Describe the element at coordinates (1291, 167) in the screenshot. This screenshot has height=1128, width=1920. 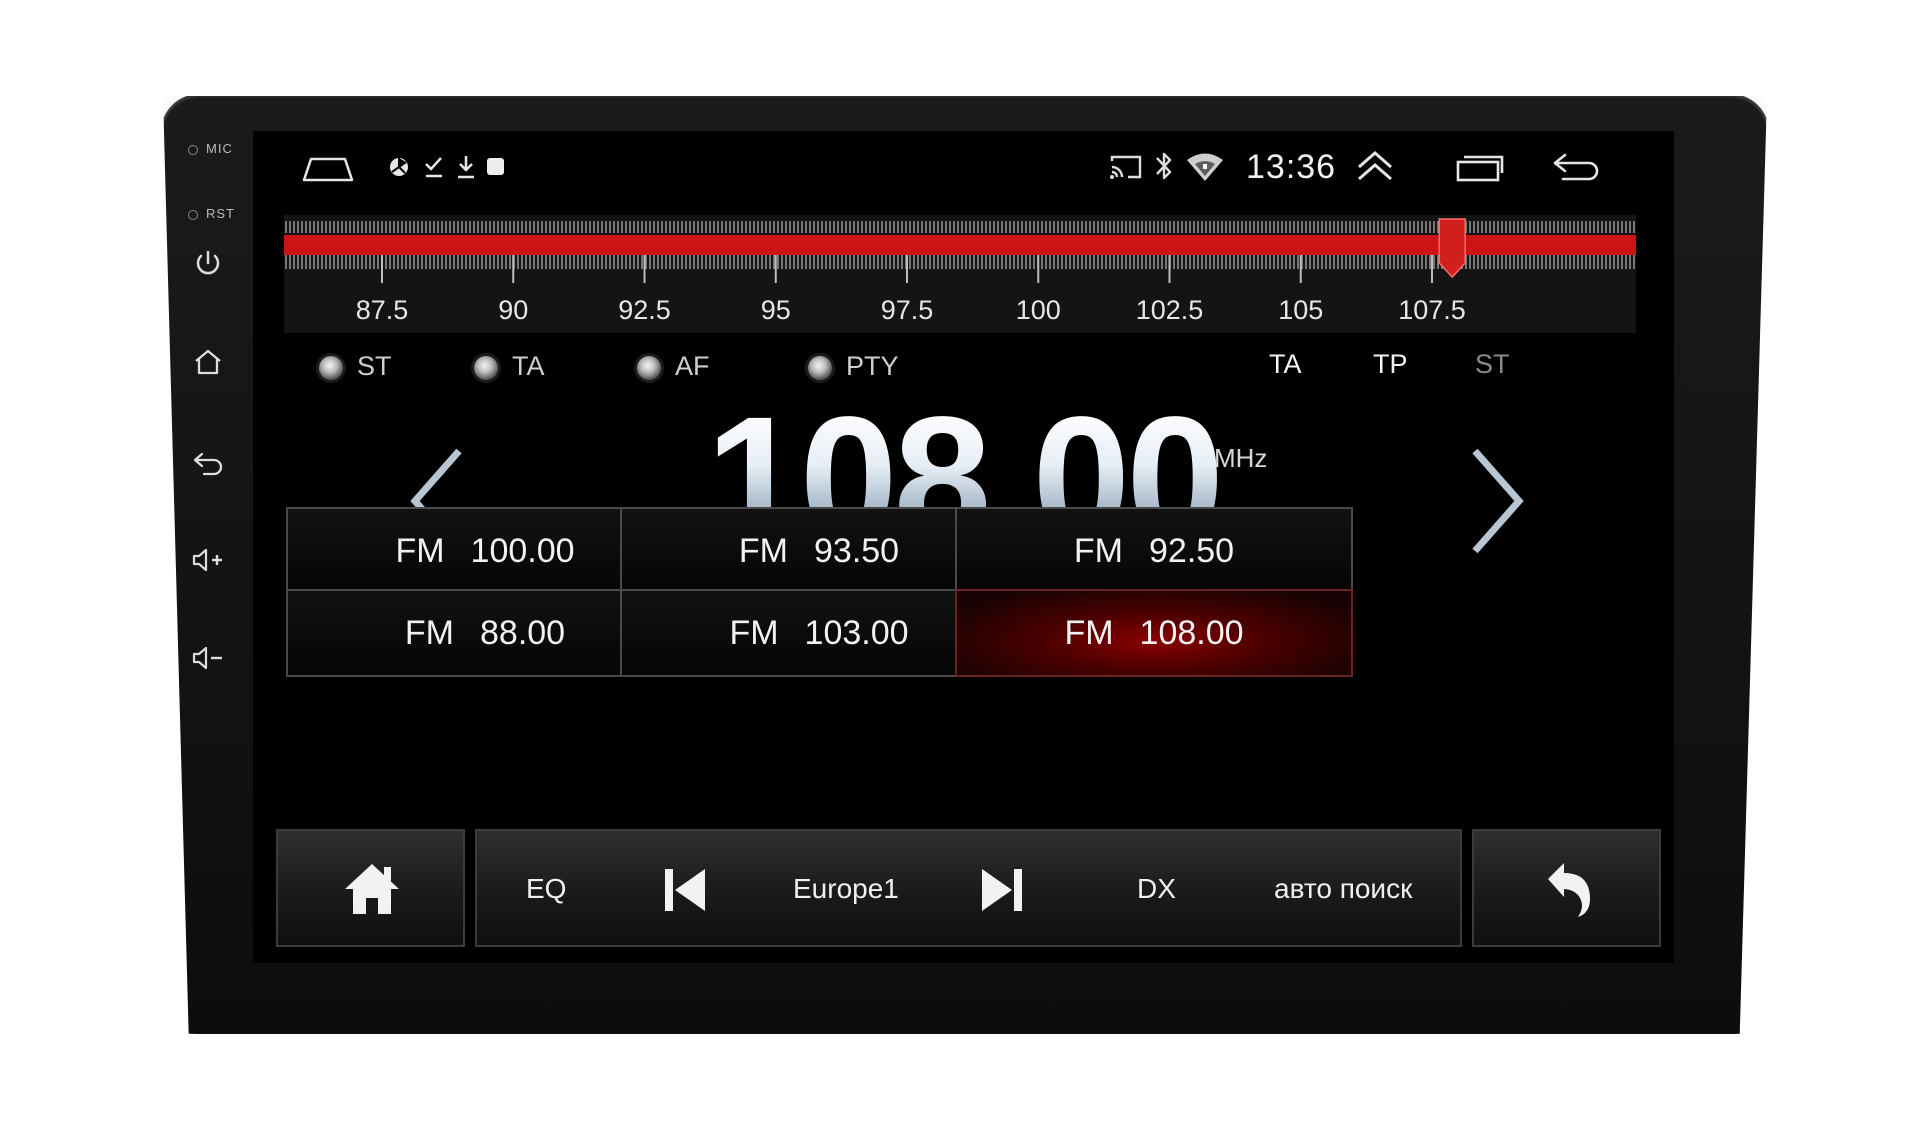
I see `clock: 13:36` at that location.